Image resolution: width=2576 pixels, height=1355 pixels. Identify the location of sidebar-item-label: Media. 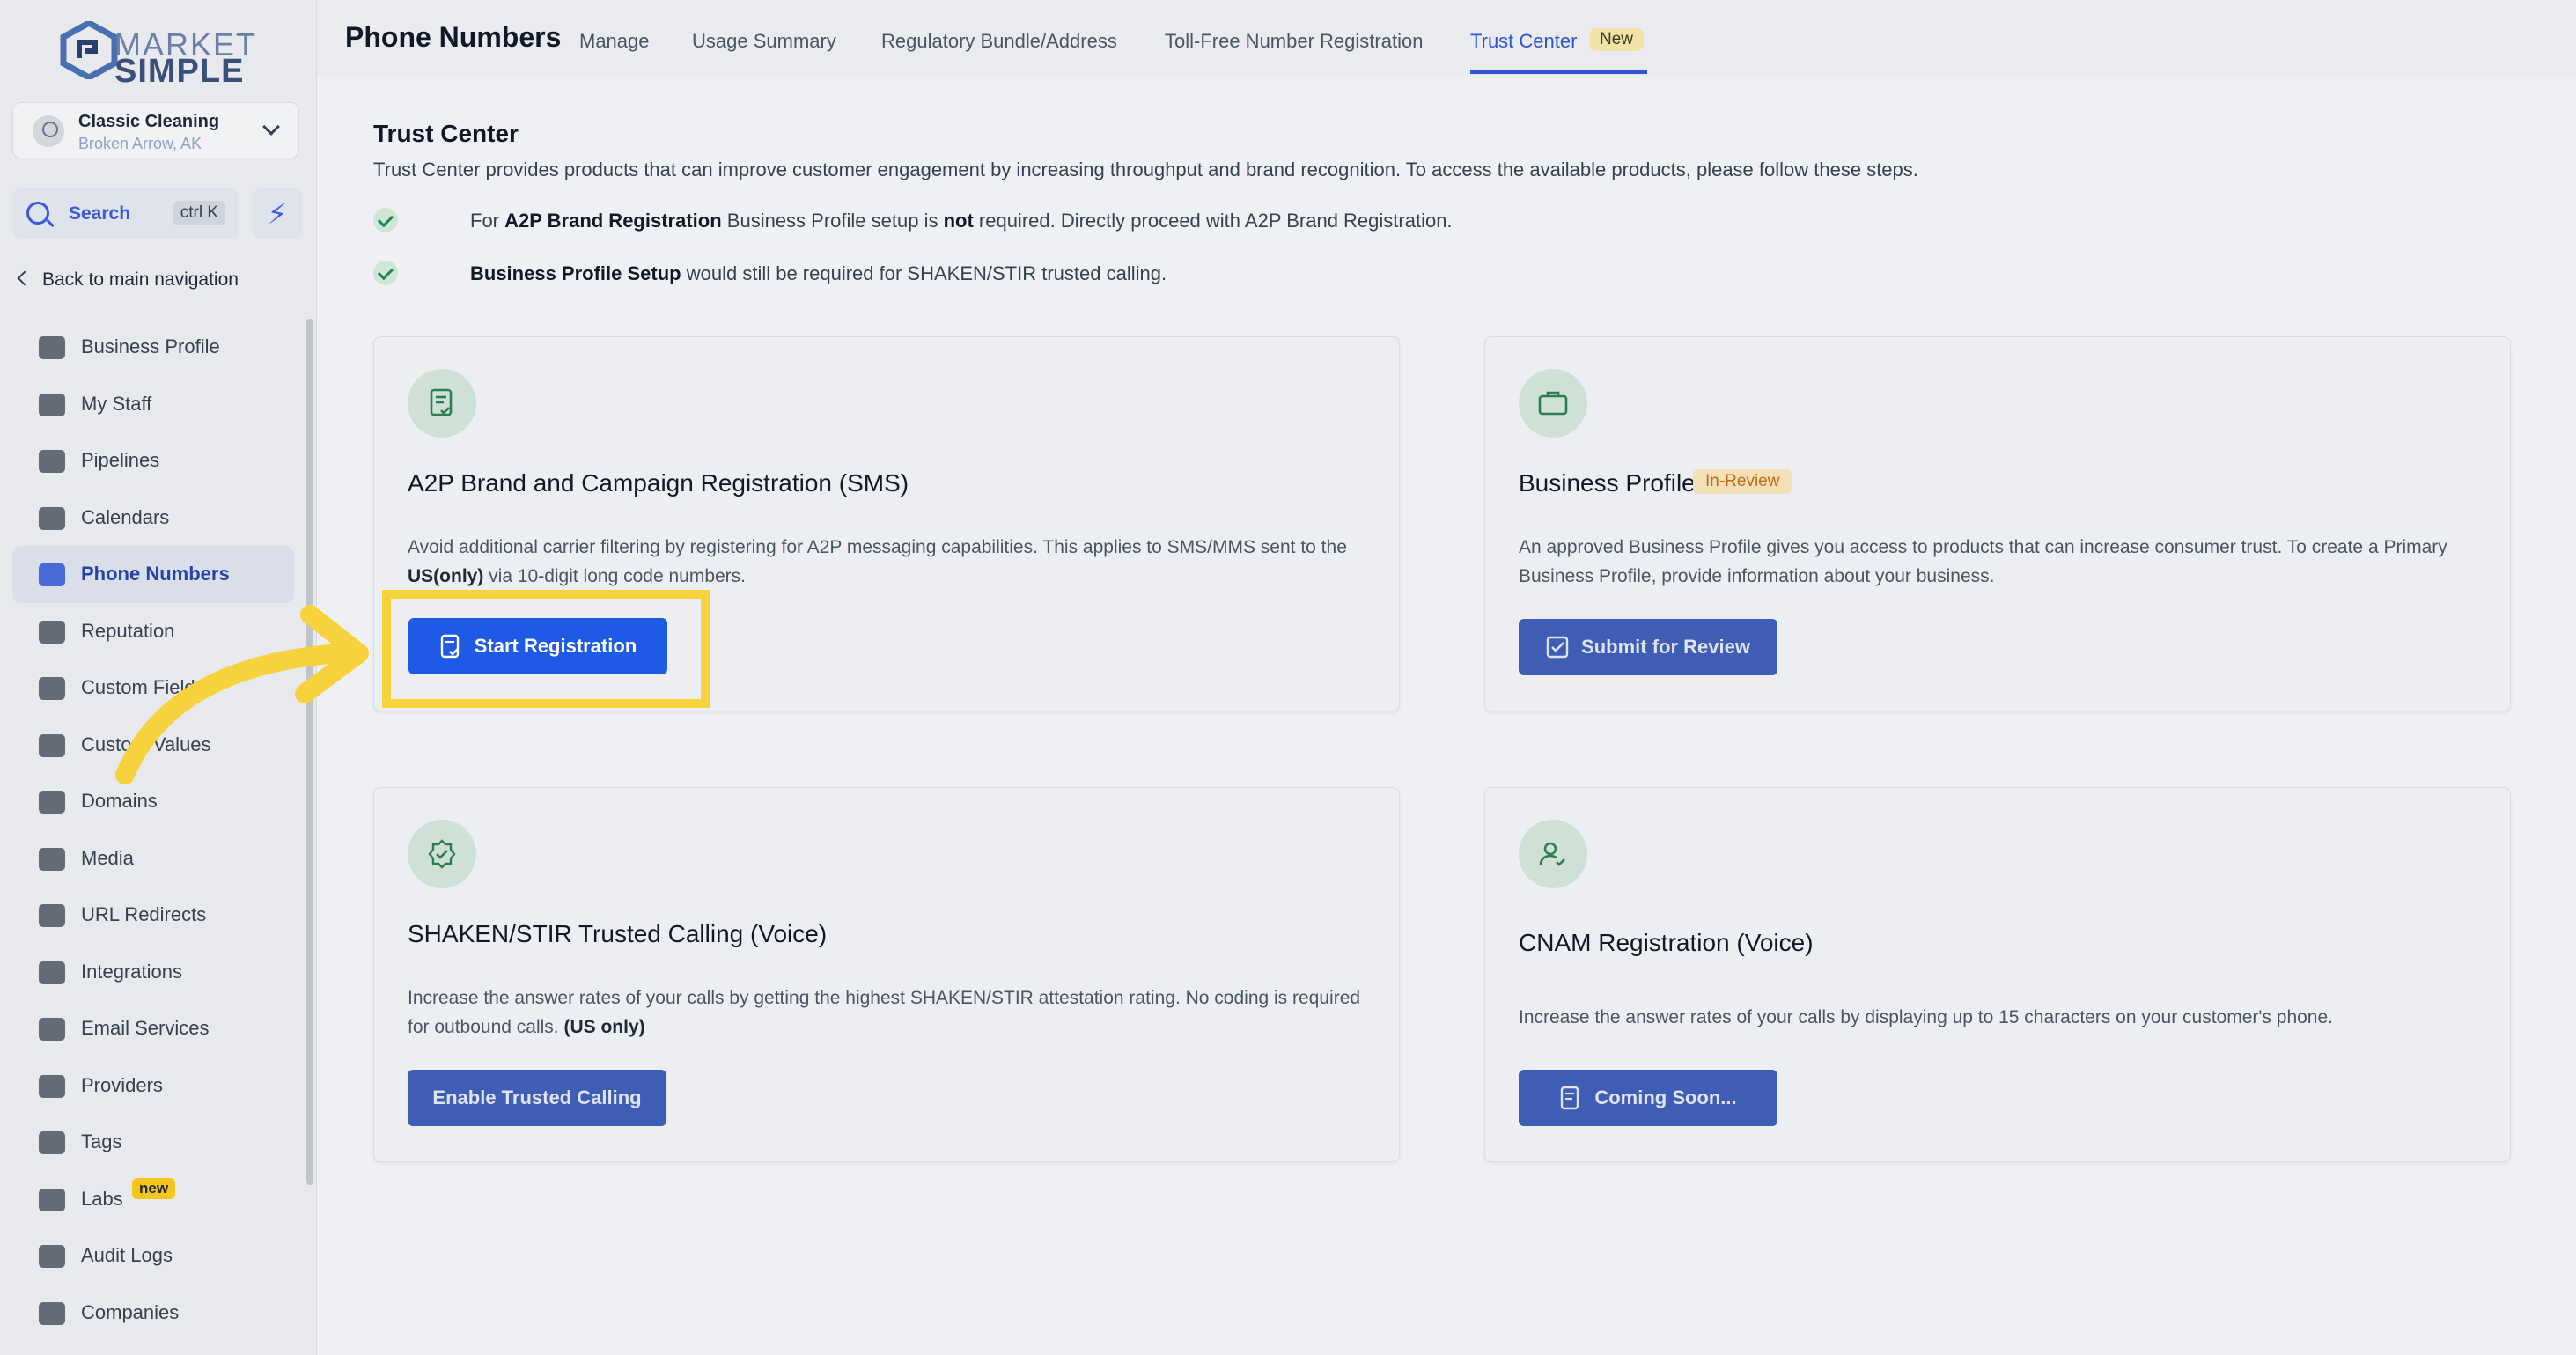
(108, 857).